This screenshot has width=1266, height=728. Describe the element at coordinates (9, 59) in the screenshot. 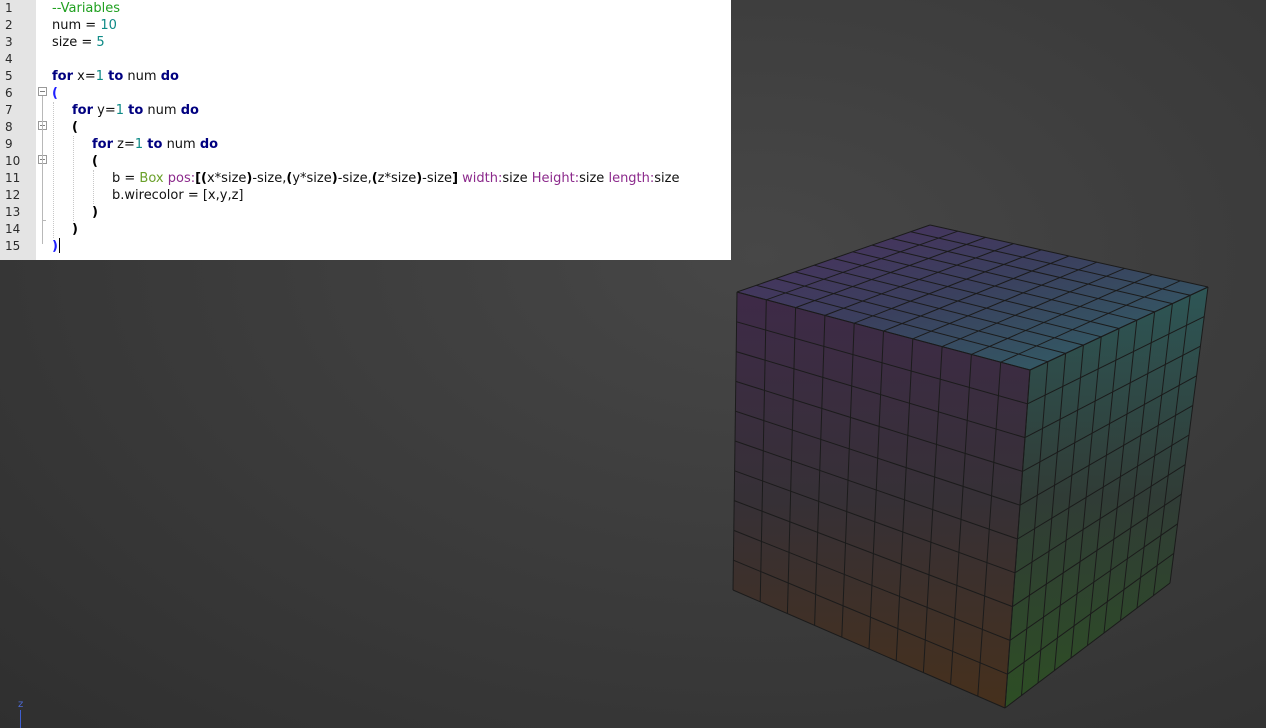

I see `line-number: 4` at that location.